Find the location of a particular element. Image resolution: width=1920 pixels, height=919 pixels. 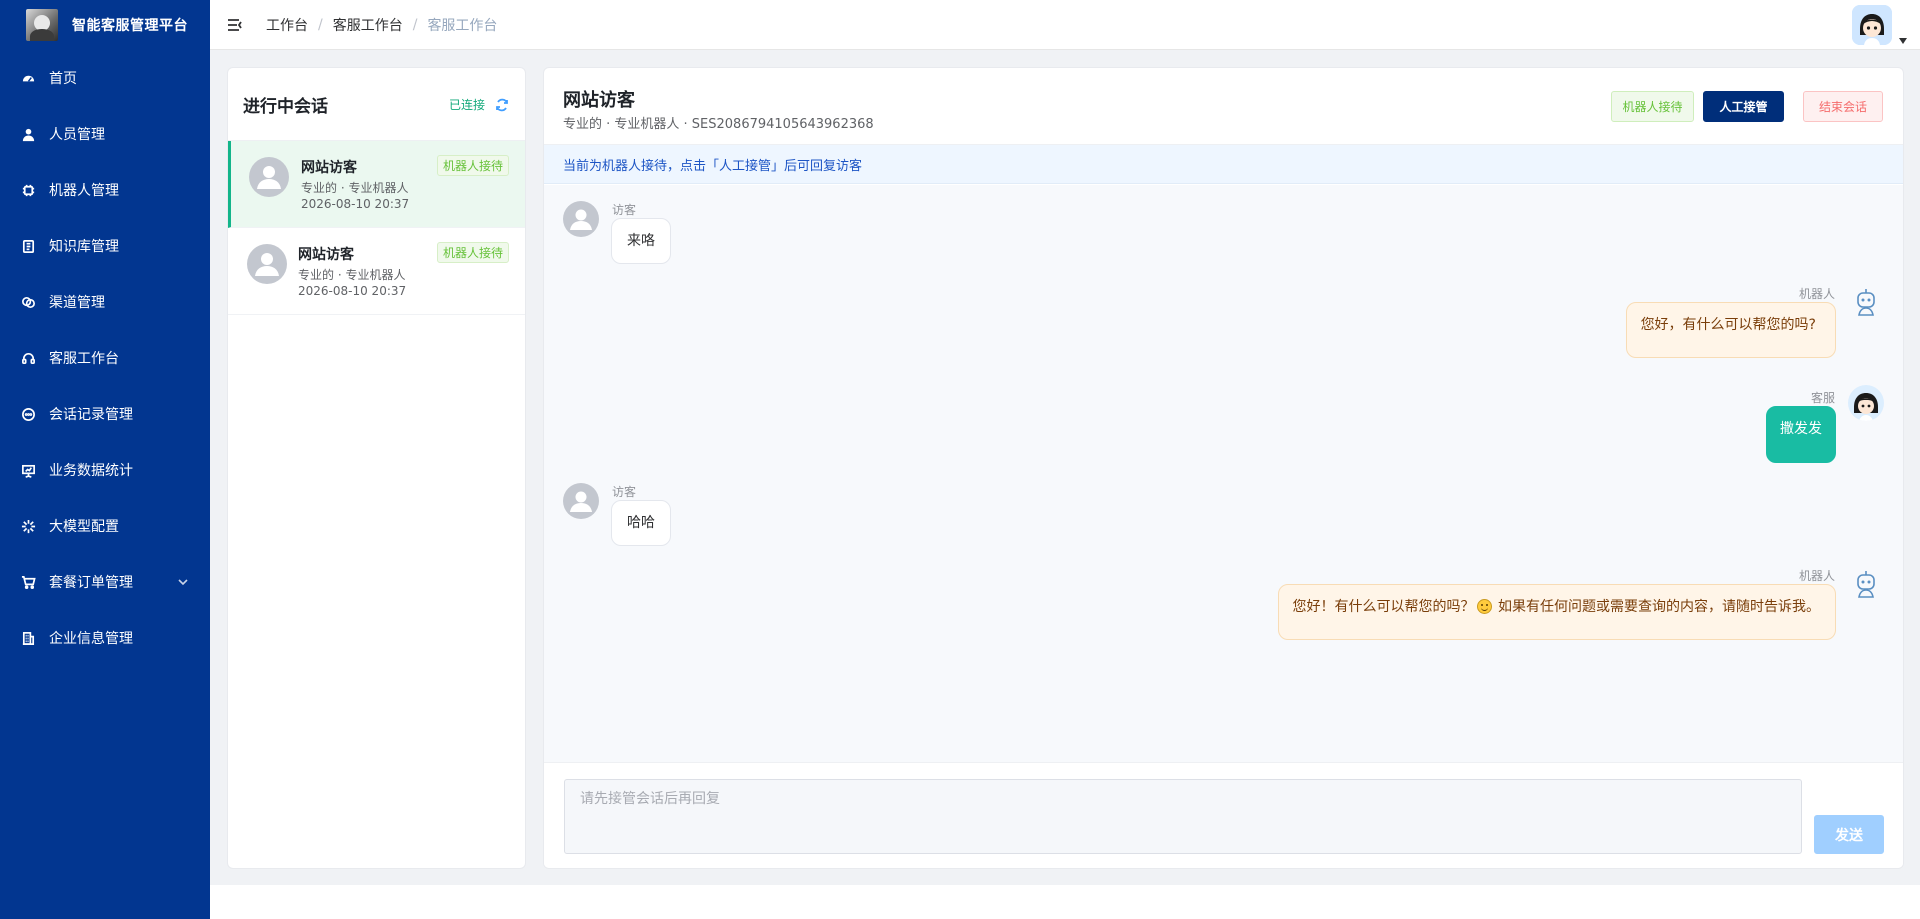

chip-icon is located at coordinates (28, 190).